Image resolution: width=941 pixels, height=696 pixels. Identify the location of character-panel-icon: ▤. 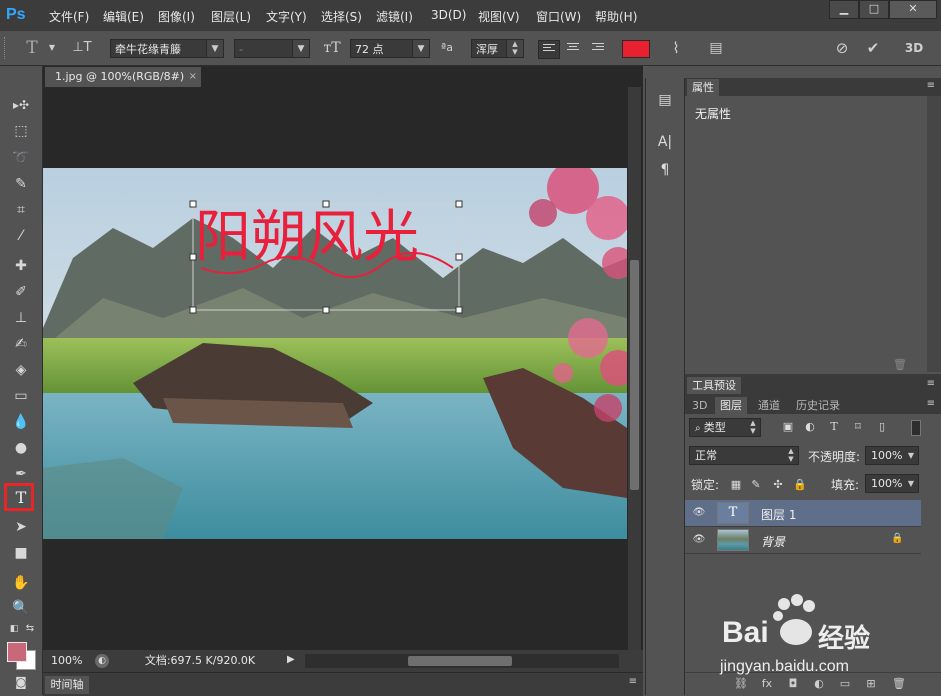
(716, 48).